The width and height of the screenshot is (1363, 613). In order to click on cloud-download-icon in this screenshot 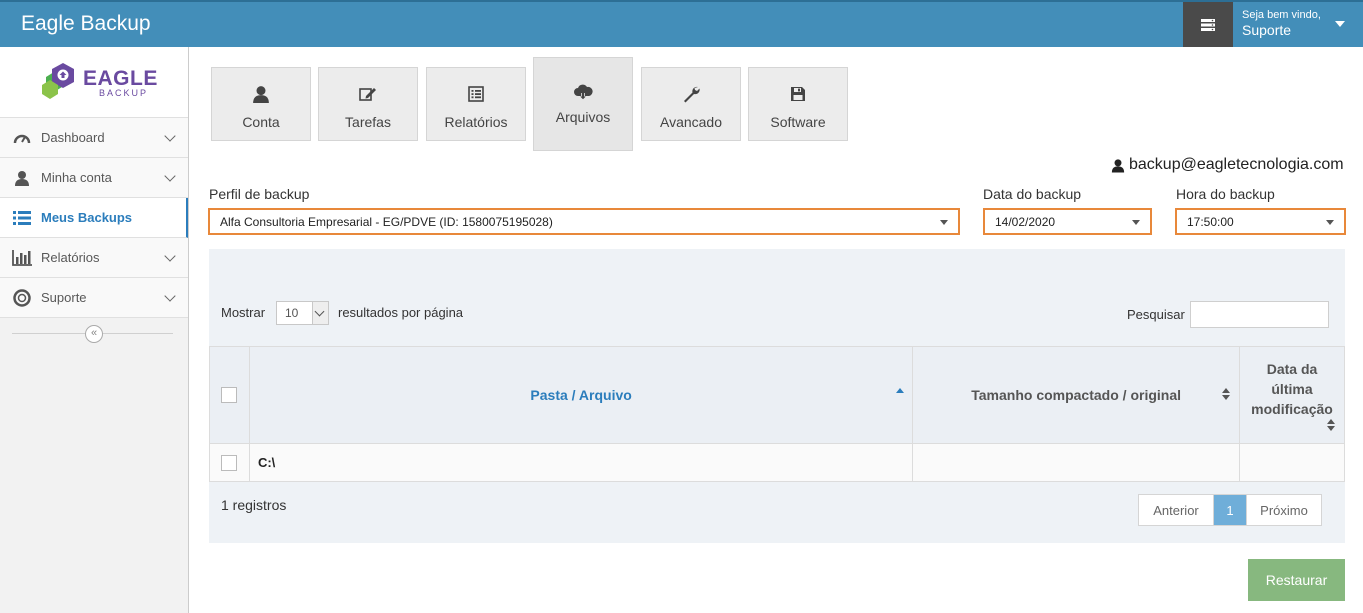, I will do `click(583, 92)`.